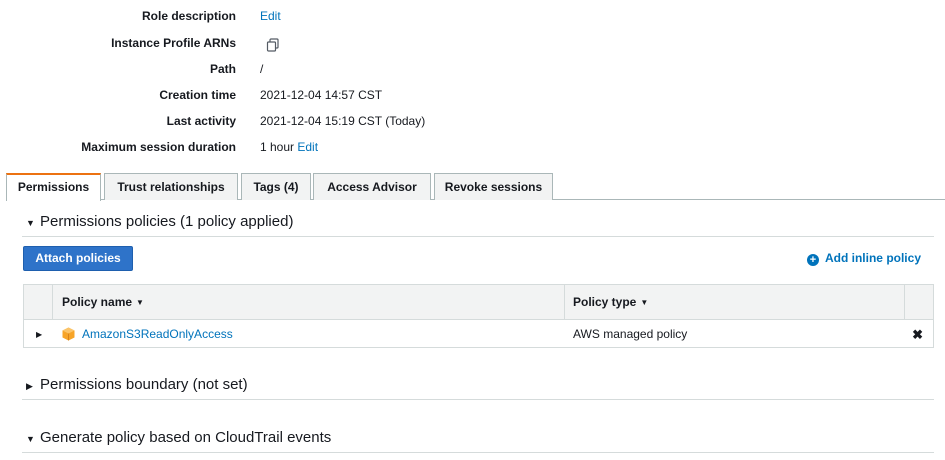 This screenshot has width=945, height=460. What do you see at coordinates (812, 260) in the screenshot?
I see `plus-circle-icon: +` at bounding box center [812, 260].